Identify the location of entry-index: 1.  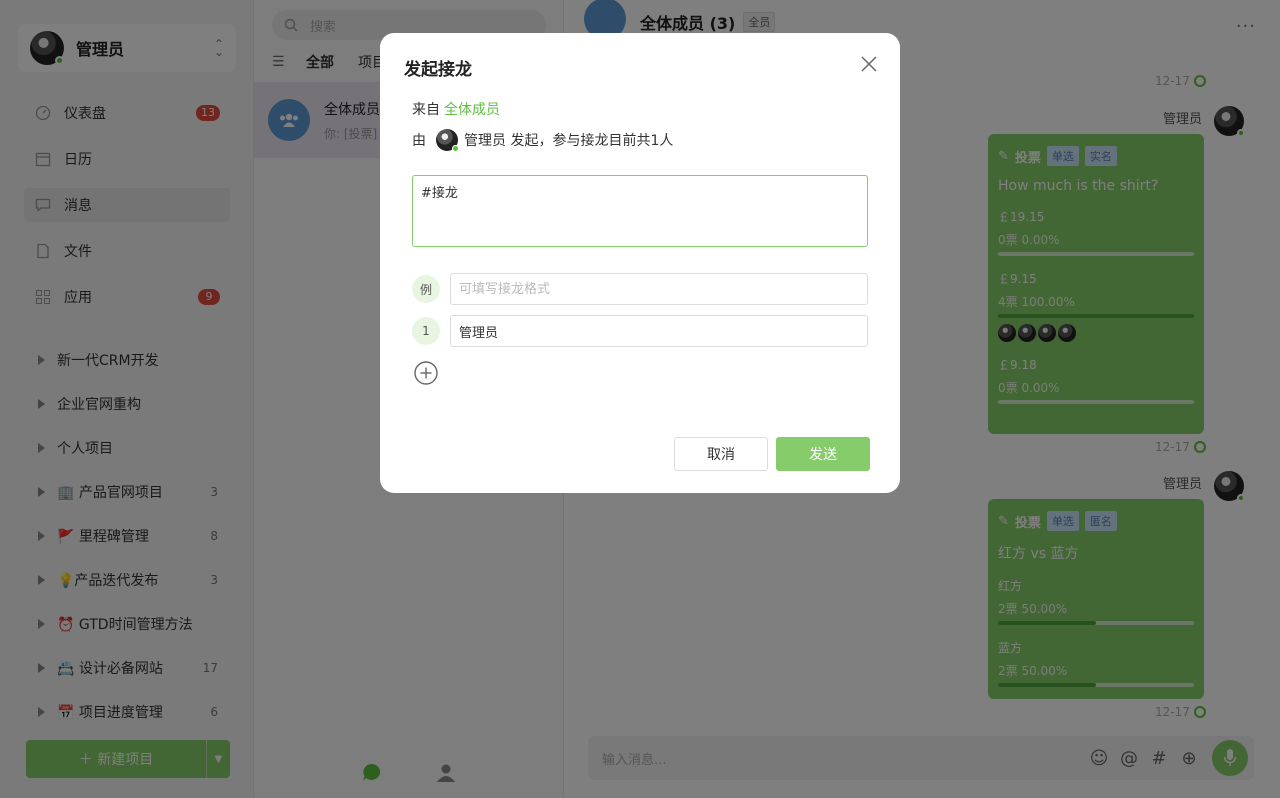
(426, 331).